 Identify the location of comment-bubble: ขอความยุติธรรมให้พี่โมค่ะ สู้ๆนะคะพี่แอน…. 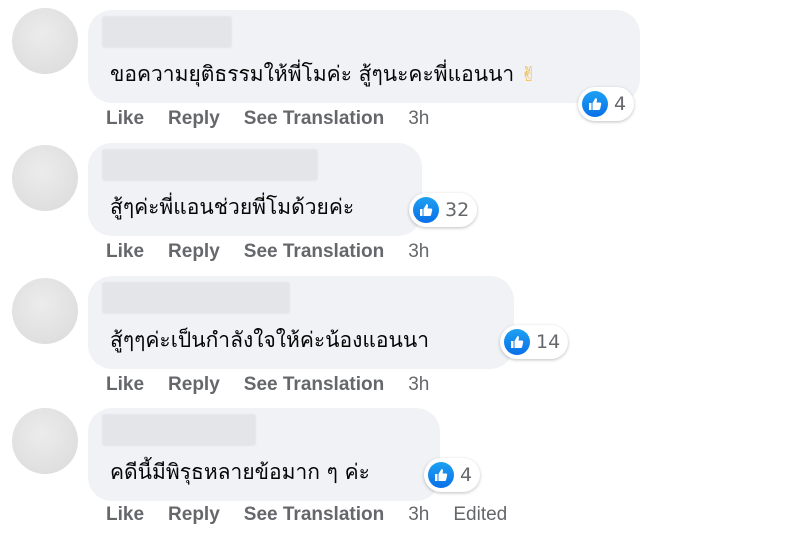
(364, 56).